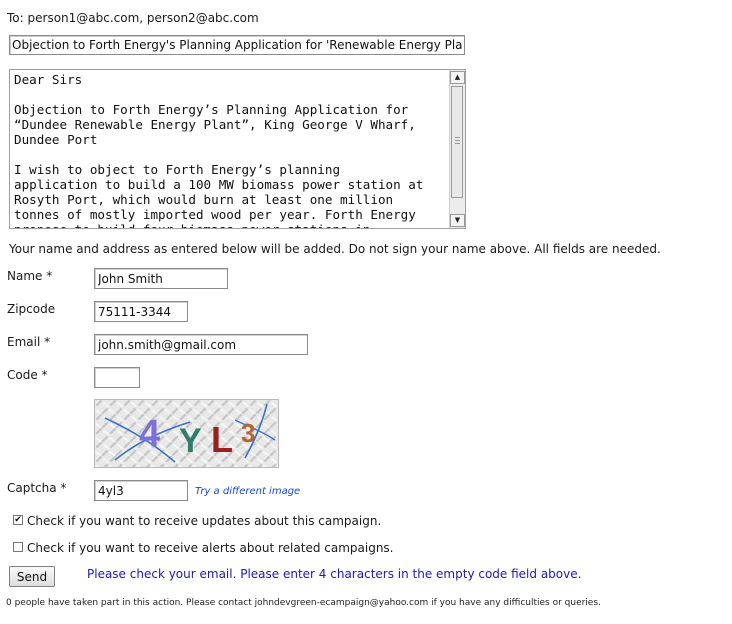  What do you see at coordinates (18, 547) in the screenshot?
I see `alerts-checkbox` at bounding box center [18, 547].